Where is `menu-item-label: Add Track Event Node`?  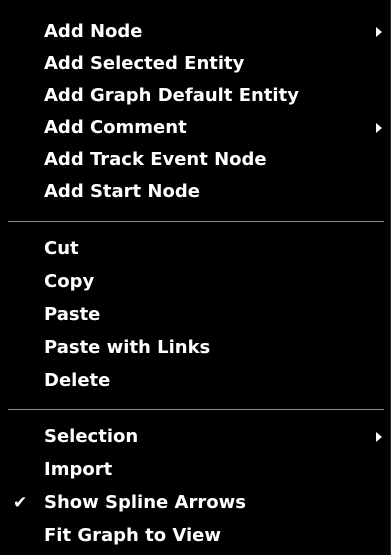 menu-item-label: Add Track Event Node is located at coordinates (155, 159).